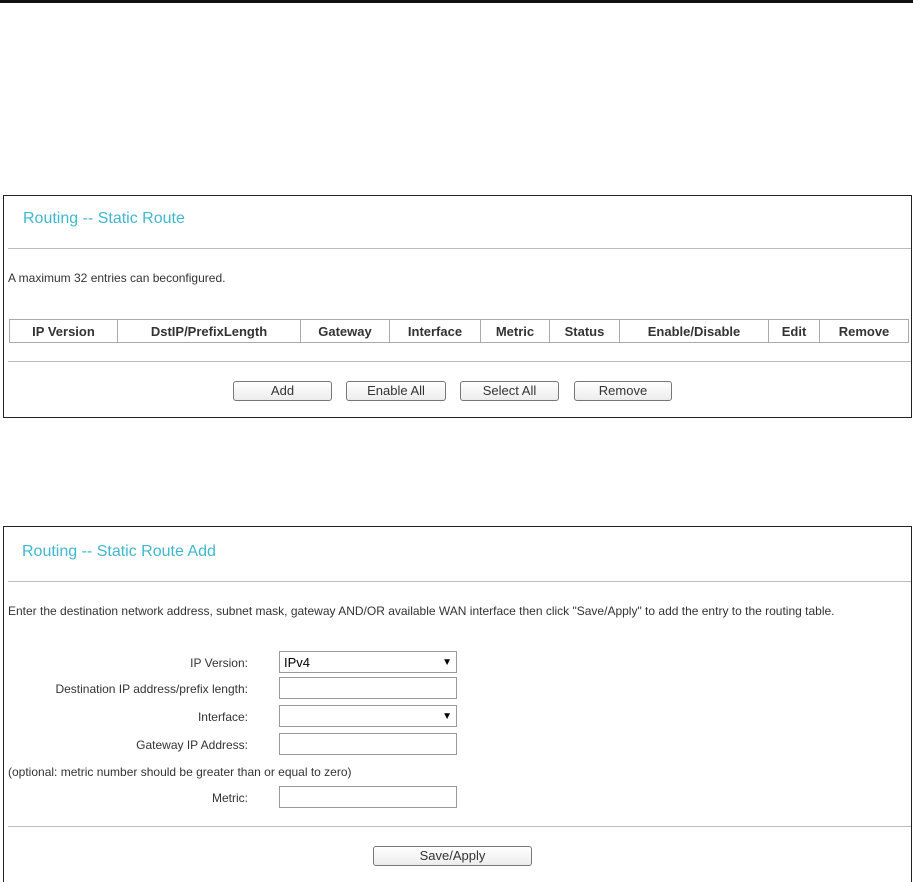  I want to click on add-button: Add, so click(282, 391).